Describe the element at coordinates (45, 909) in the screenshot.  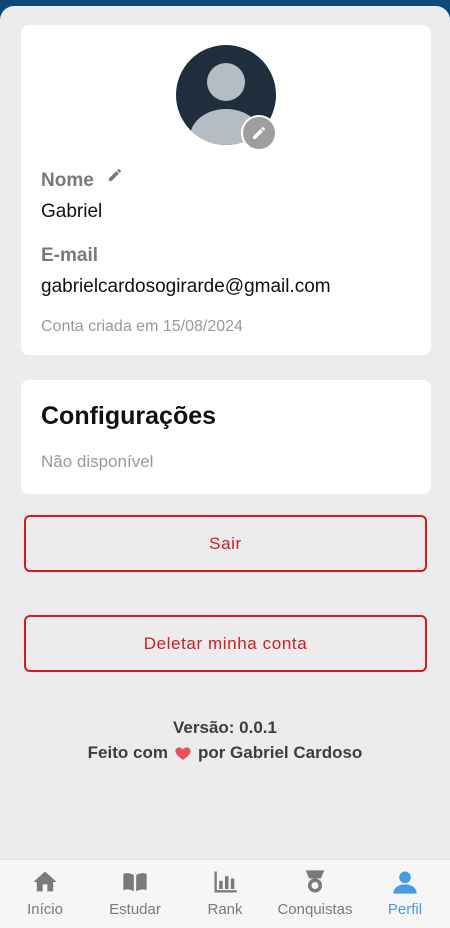
I see `nav-label: Início` at that location.